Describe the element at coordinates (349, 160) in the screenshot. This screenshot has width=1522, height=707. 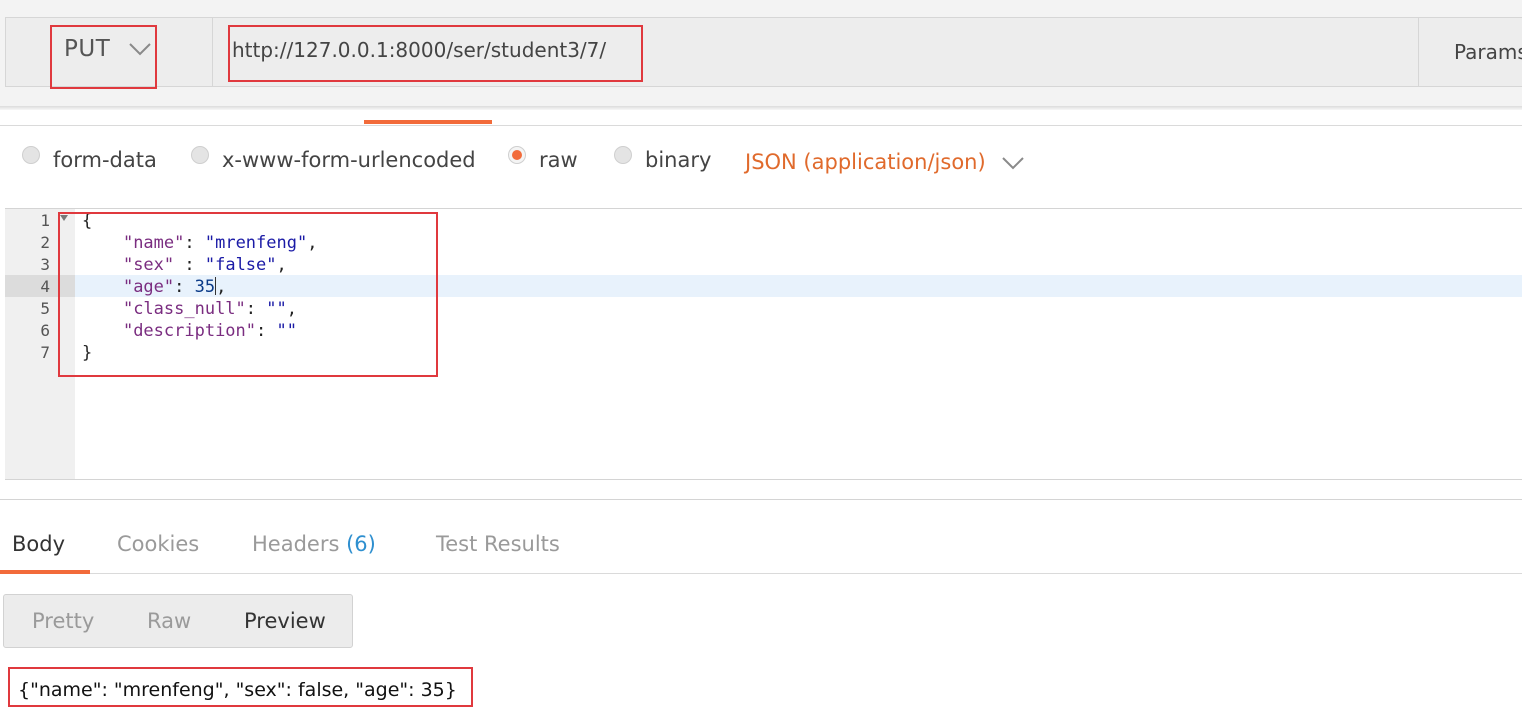
I see `urlencoded-label: x-www-form-urlencoded` at that location.